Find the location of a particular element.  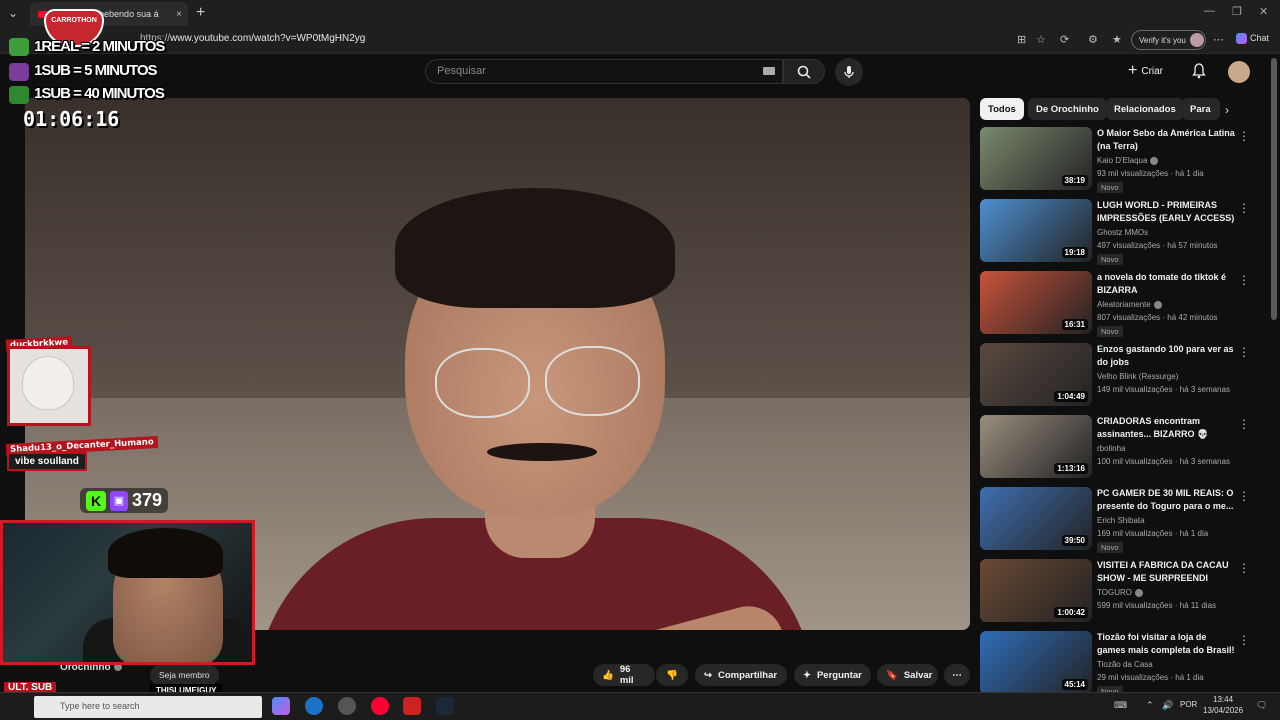

clock-date: 13/04/2026 is located at coordinates (1223, 710).